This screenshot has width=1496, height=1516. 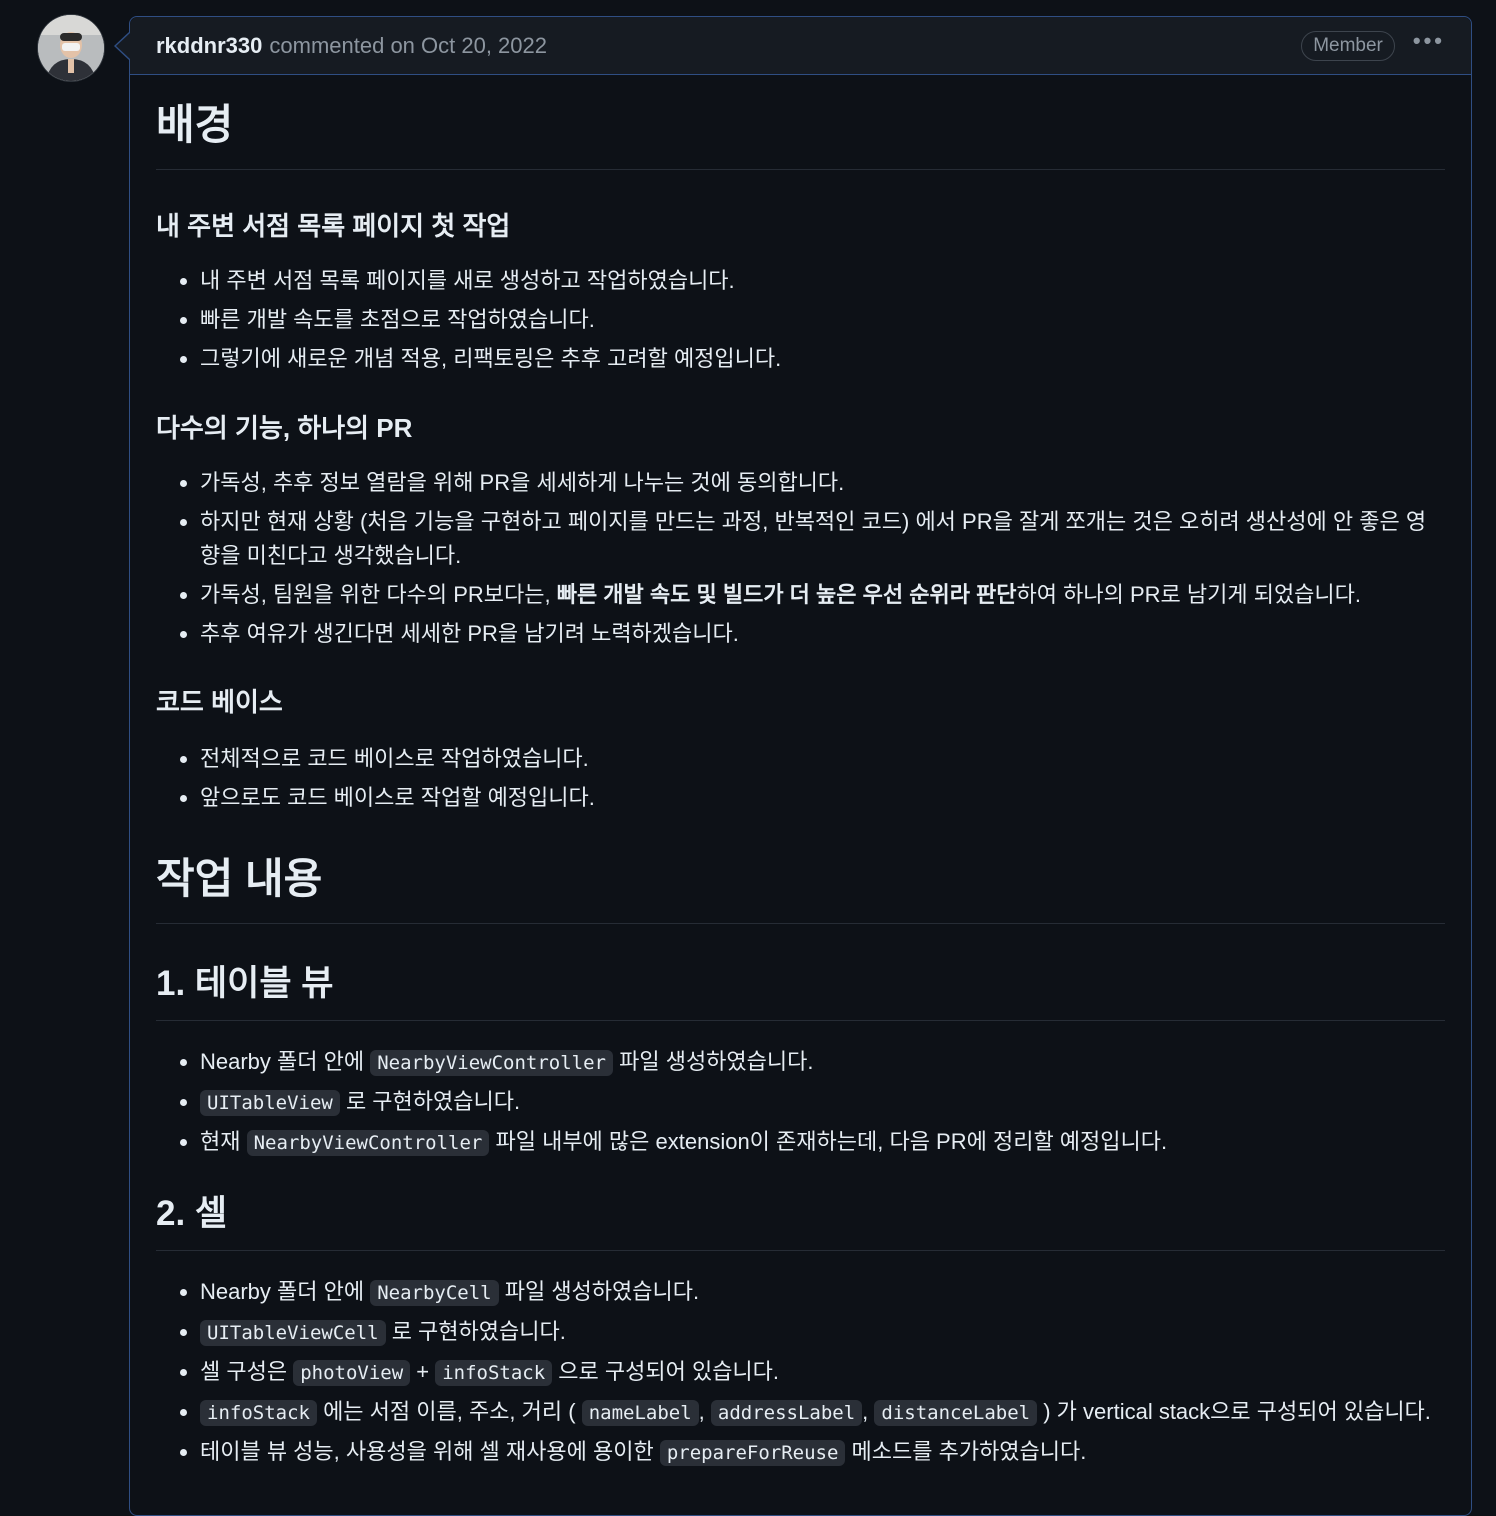 I want to click on kebab-horizontal-icon: •••, so click(x=1429, y=42).